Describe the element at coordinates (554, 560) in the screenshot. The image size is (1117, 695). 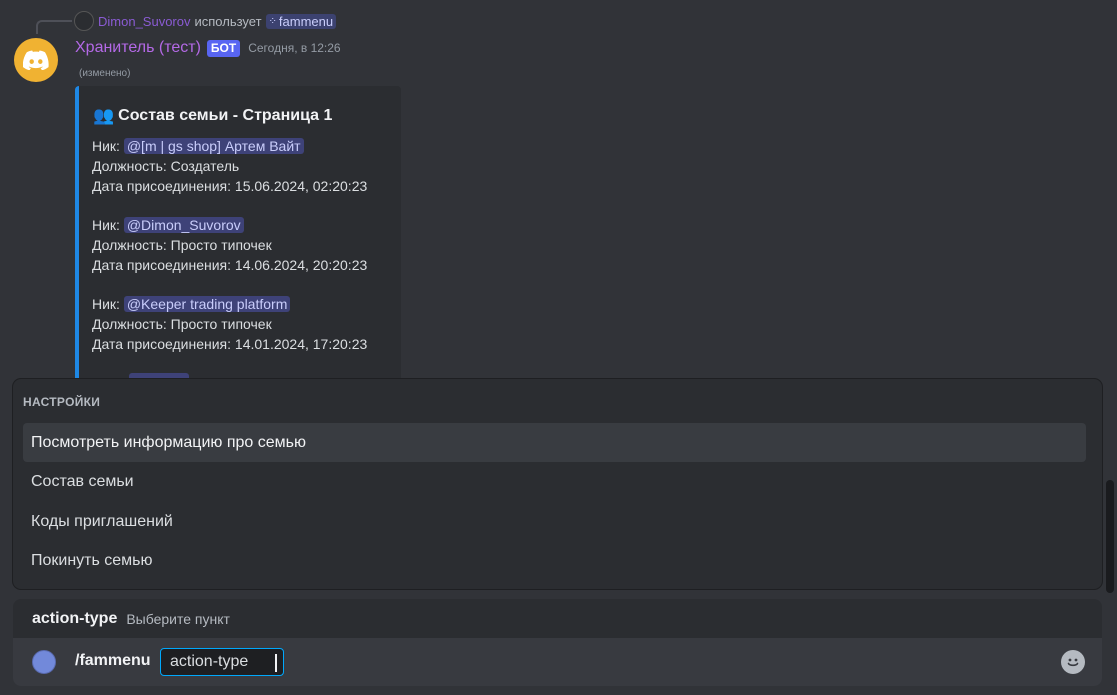
I see `option-leave-family: Покинуть семью` at that location.